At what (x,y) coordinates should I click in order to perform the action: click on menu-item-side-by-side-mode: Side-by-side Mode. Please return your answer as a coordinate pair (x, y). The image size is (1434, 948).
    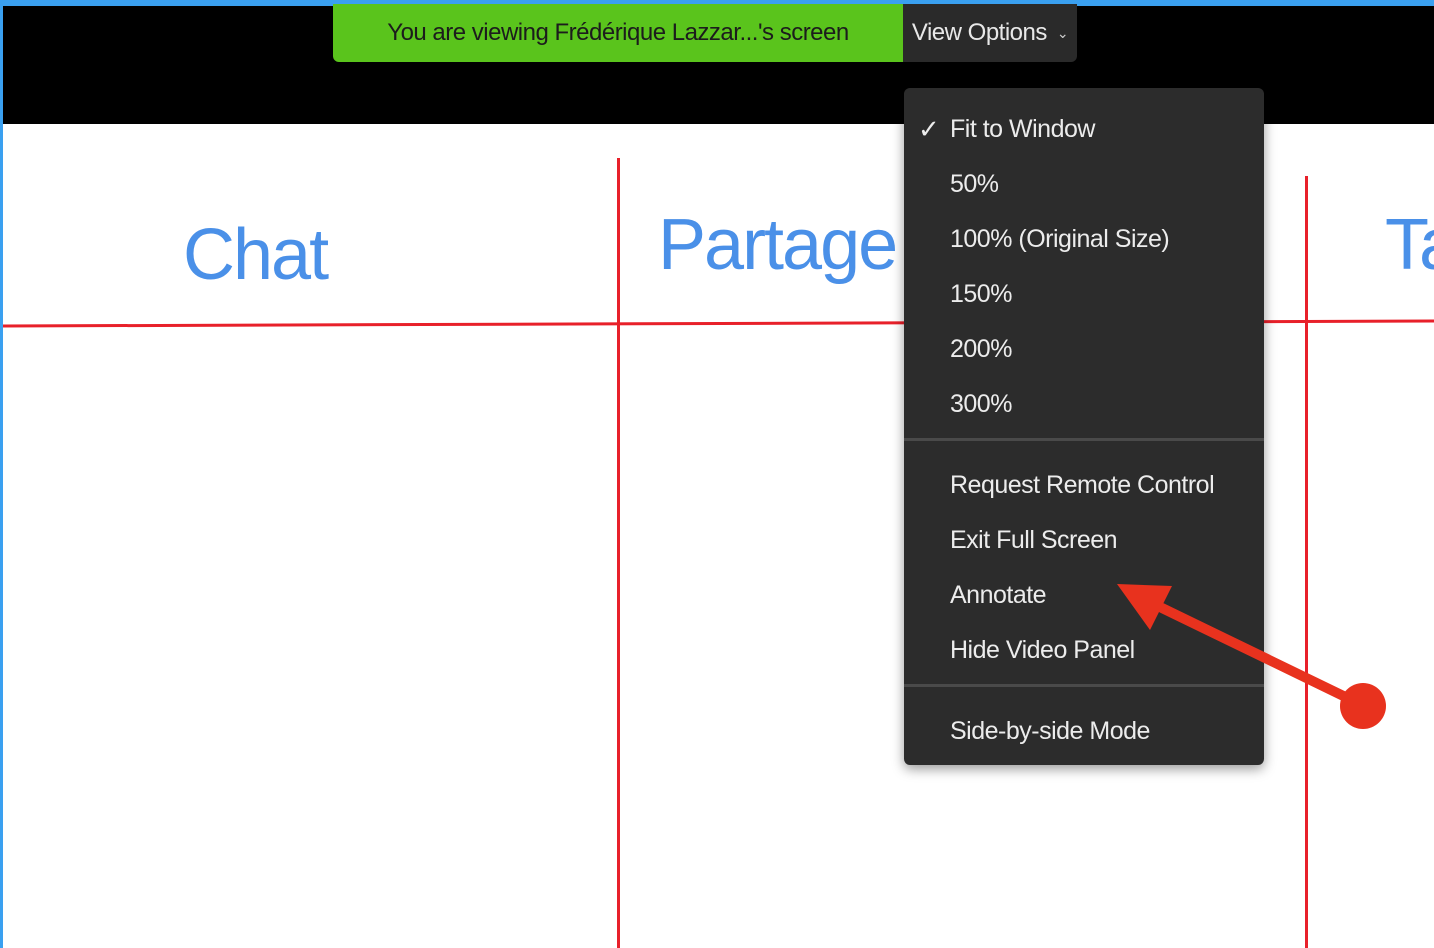
    Looking at the image, I should click on (1084, 731).